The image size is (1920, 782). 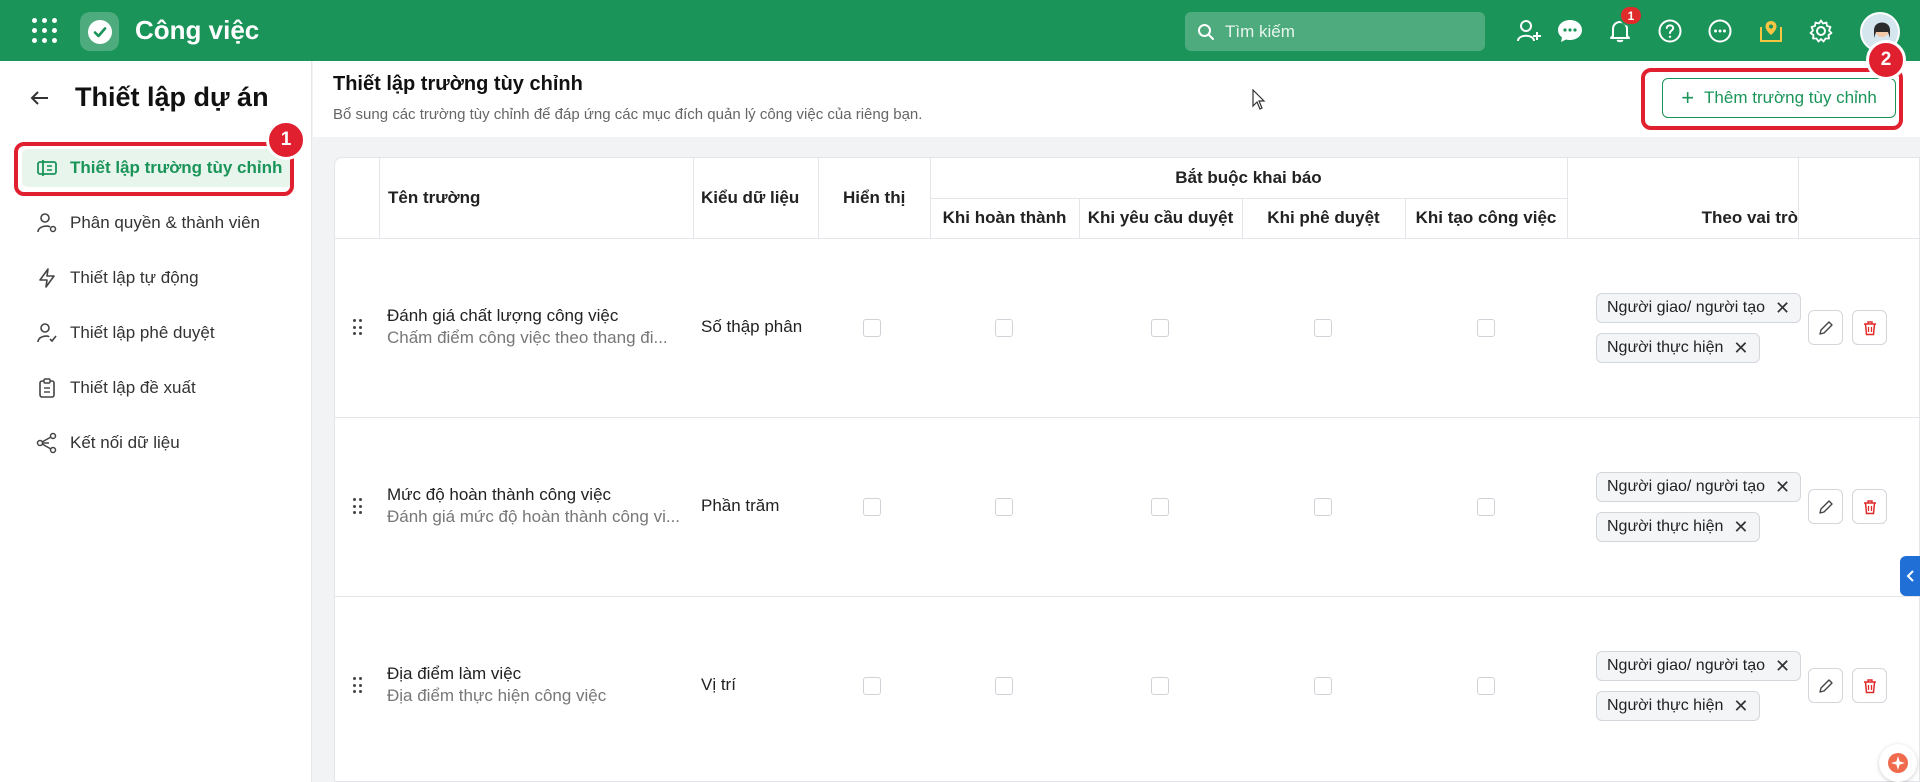 I want to click on sidebar-item-permissions: Phân quyền & thành viên, so click(x=157, y=223).